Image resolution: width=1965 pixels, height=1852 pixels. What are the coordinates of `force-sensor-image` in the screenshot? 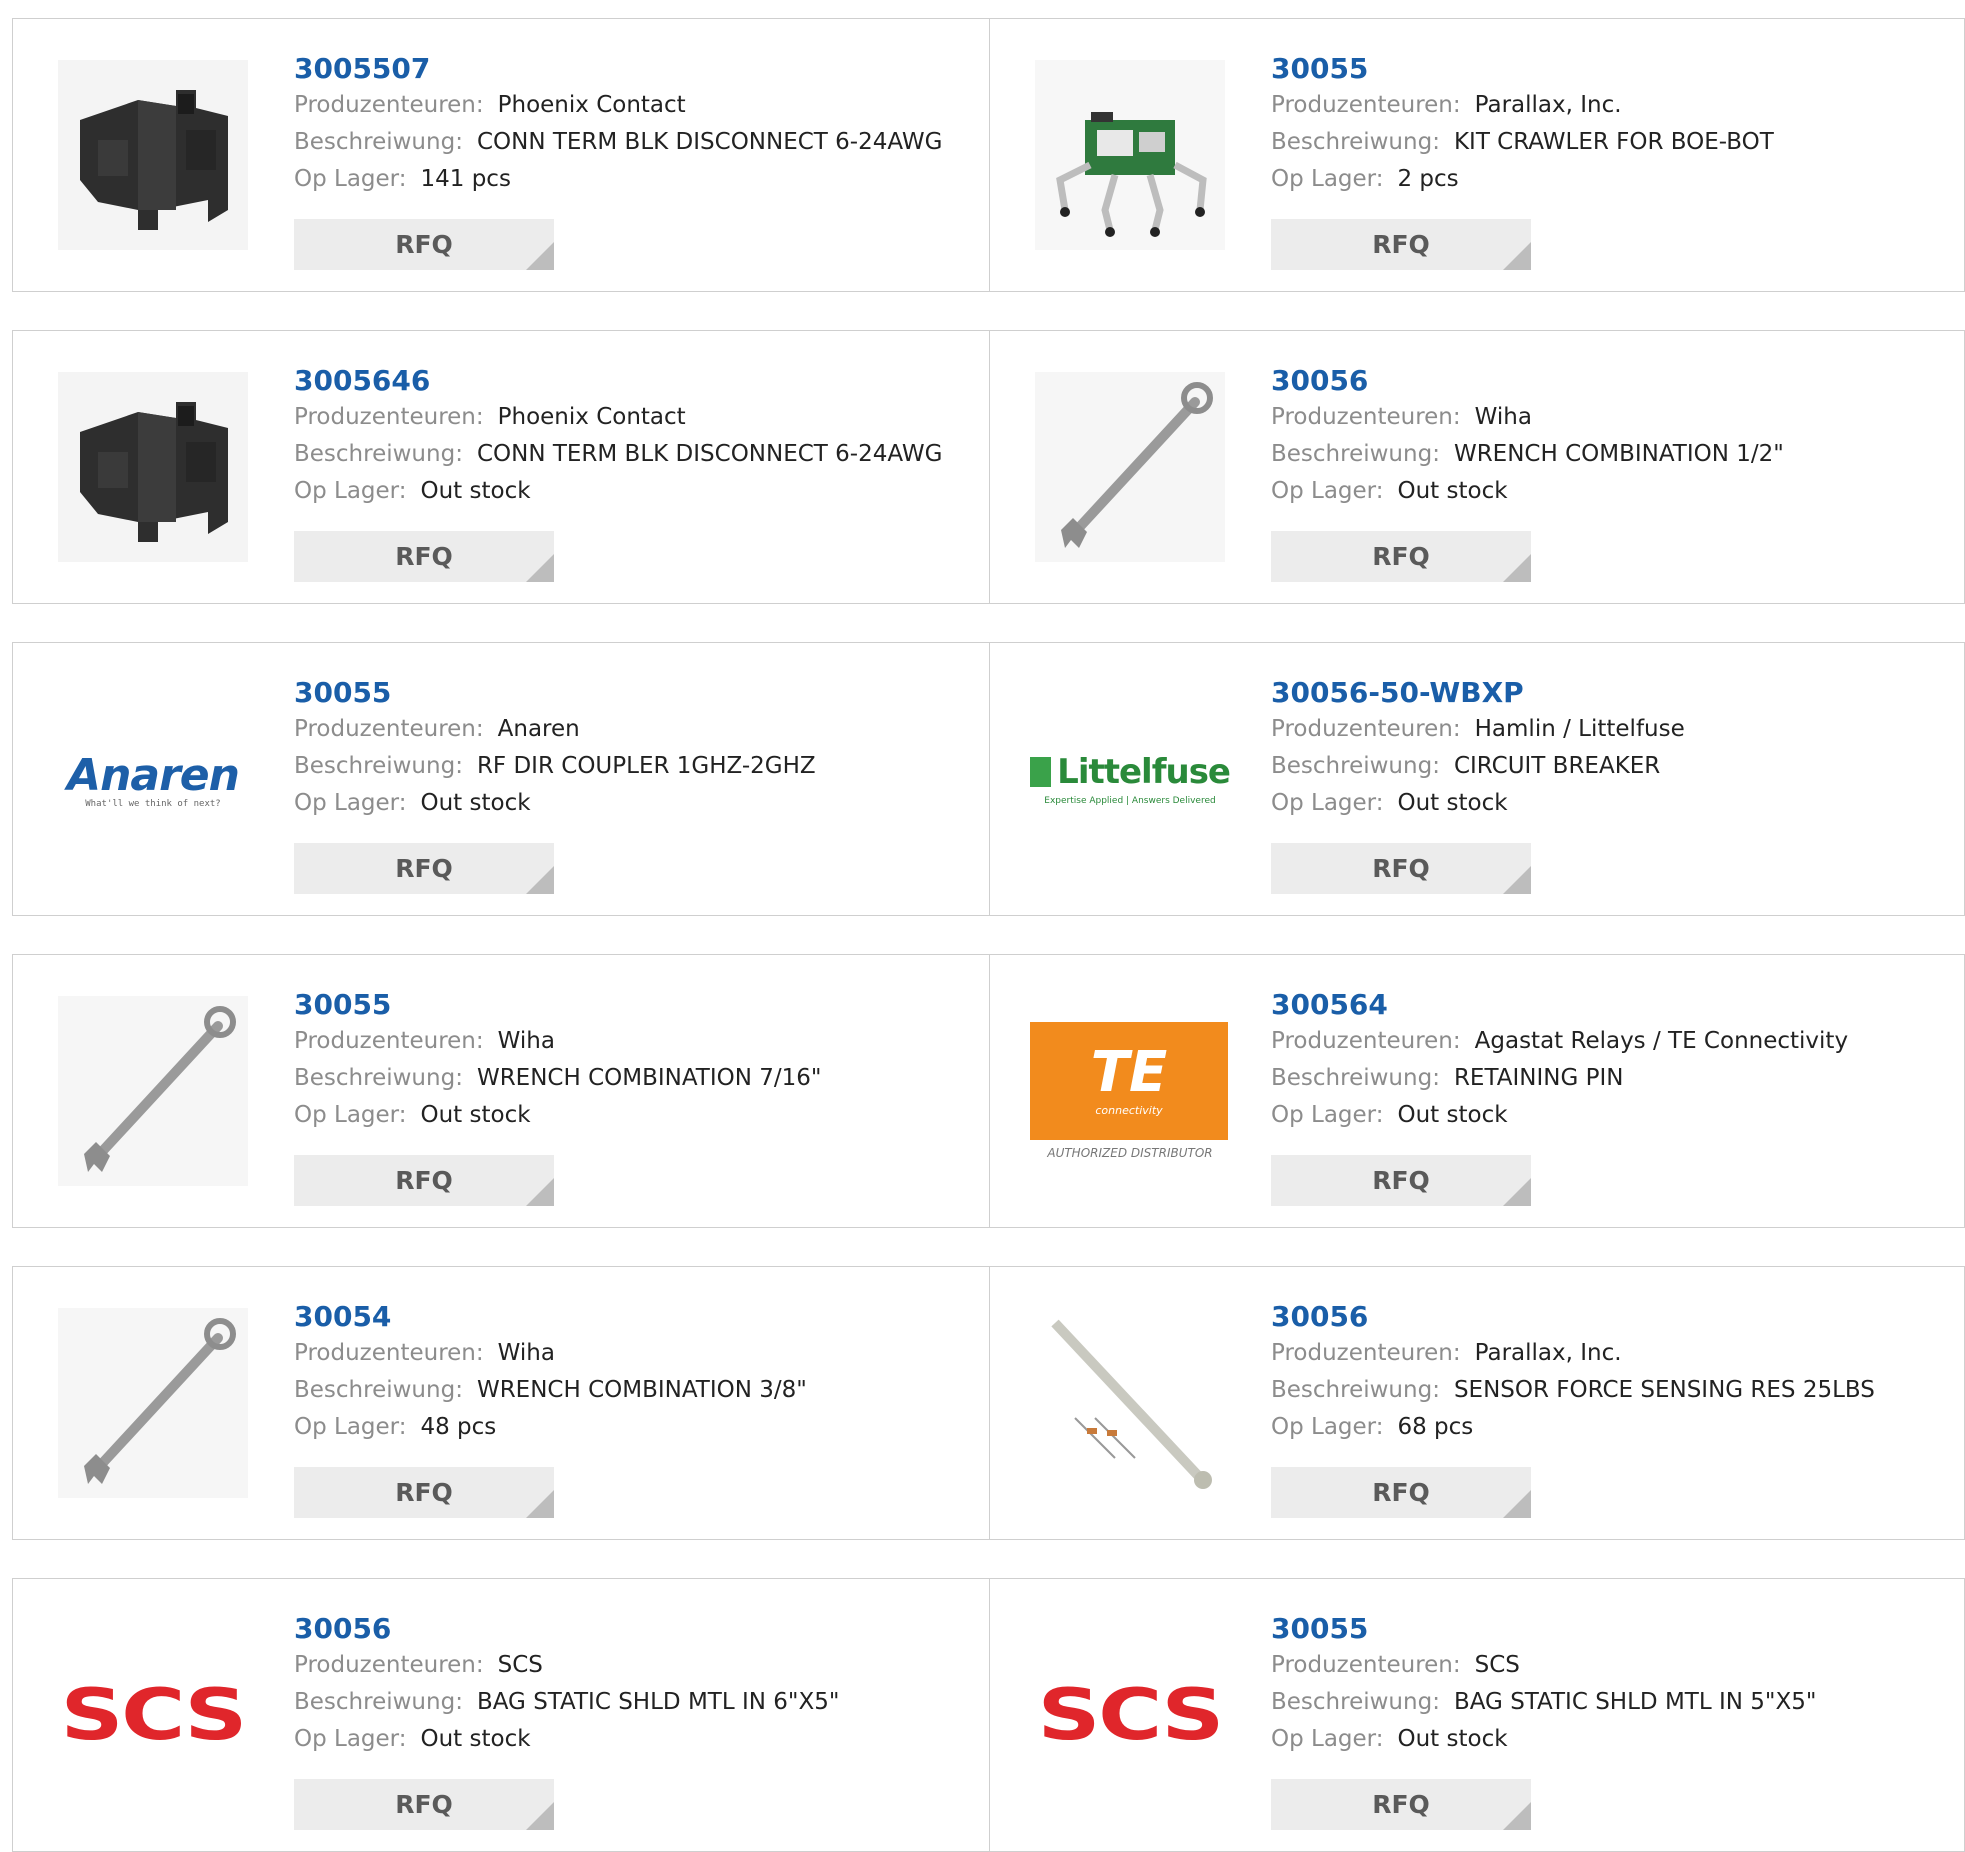 It's located at (1130, 1403).